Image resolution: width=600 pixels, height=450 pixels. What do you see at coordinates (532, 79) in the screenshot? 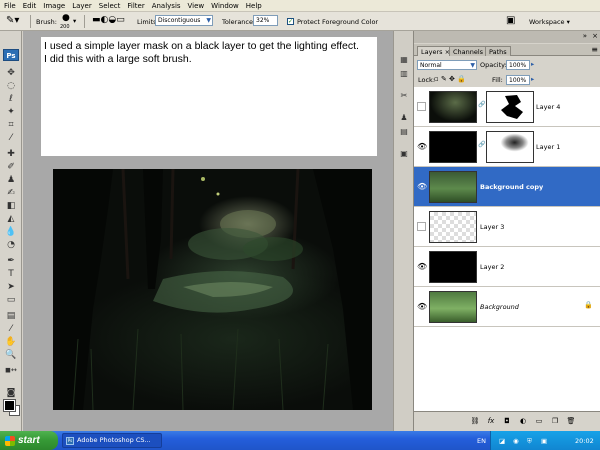
I see `fill-arrow-icon: ▸` at bounding box center [532, 79].